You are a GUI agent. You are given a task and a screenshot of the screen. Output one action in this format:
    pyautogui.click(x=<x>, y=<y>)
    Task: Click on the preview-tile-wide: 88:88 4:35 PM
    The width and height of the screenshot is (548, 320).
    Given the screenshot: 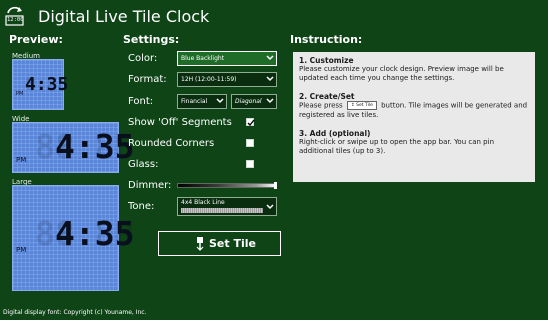 What is the action you would take?
    pyautogui.click(x=73, y=147)
    